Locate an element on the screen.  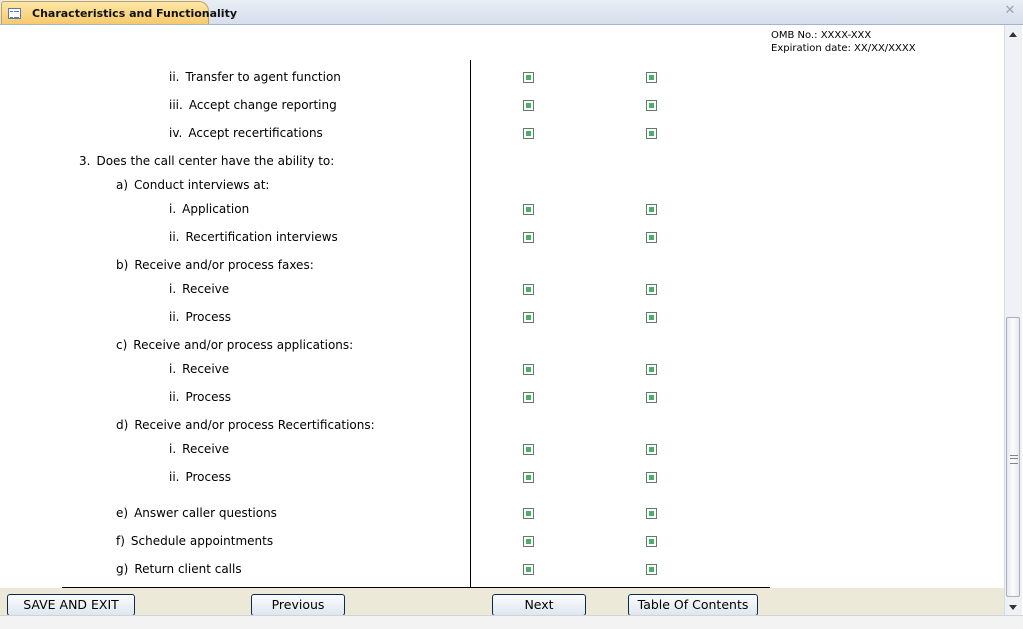
checkbox-schedule-appointments-col1 is located at coordinates (528, 541).